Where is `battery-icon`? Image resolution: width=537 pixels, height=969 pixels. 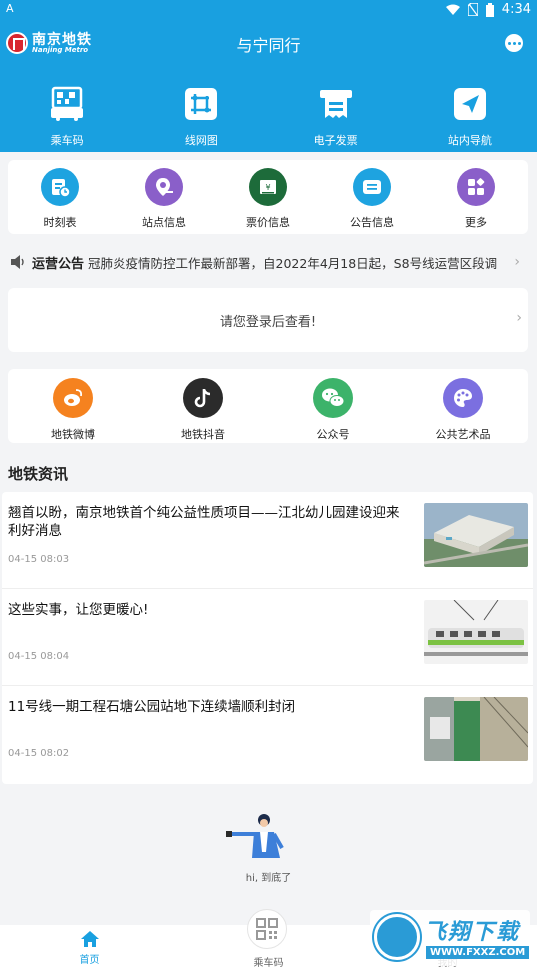
battery-icon is located at coordinates (489, 9).